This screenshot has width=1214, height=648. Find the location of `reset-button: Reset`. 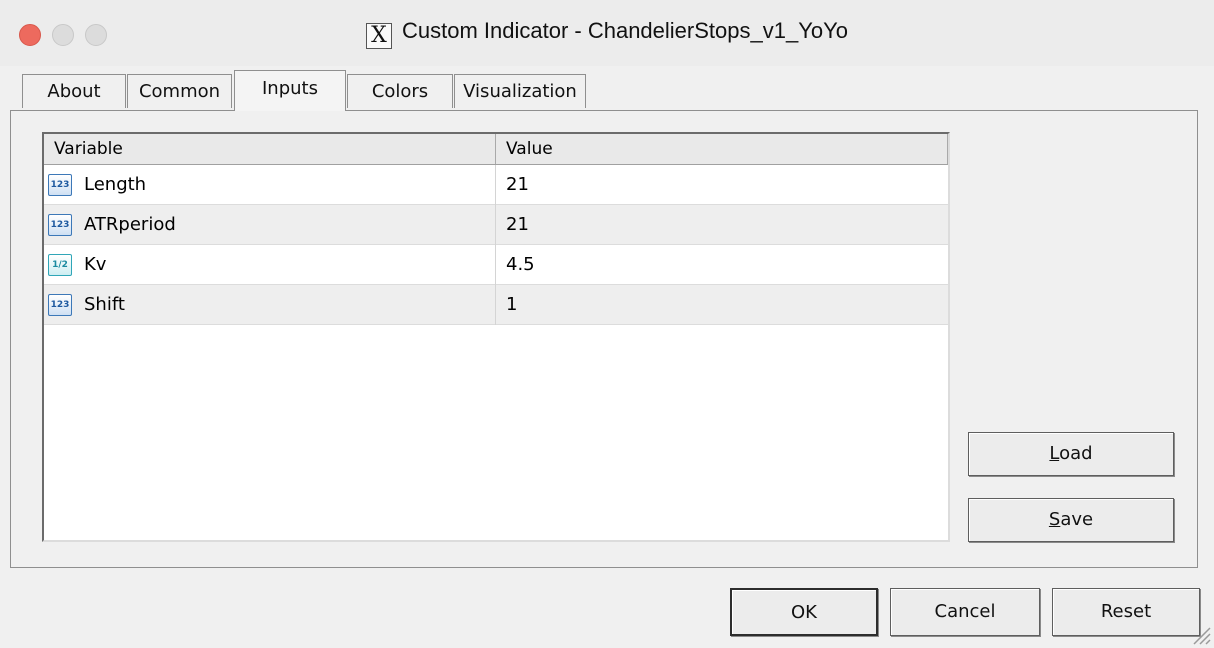

reset-button: Reset is located at coordinates (1126, 612).